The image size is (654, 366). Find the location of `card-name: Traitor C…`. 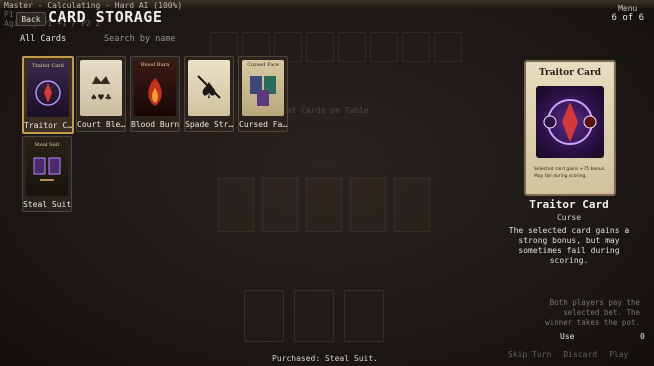

card-name: Traitor C… is located at coordinates (48, 125).